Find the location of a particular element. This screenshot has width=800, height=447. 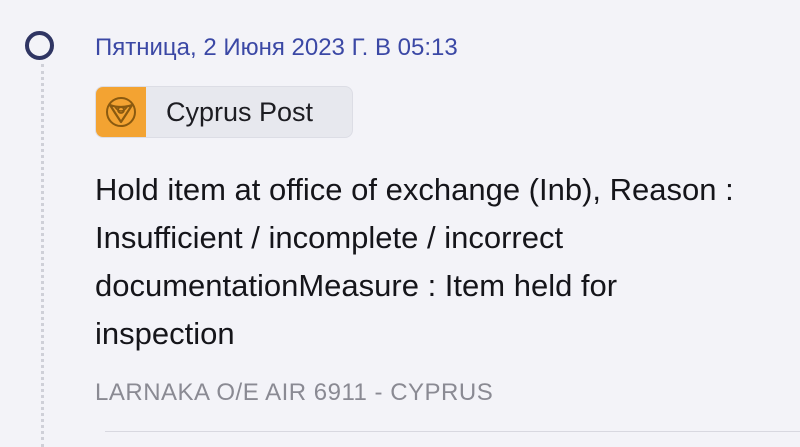

timeline-dot is located at coordinates (39, 45).